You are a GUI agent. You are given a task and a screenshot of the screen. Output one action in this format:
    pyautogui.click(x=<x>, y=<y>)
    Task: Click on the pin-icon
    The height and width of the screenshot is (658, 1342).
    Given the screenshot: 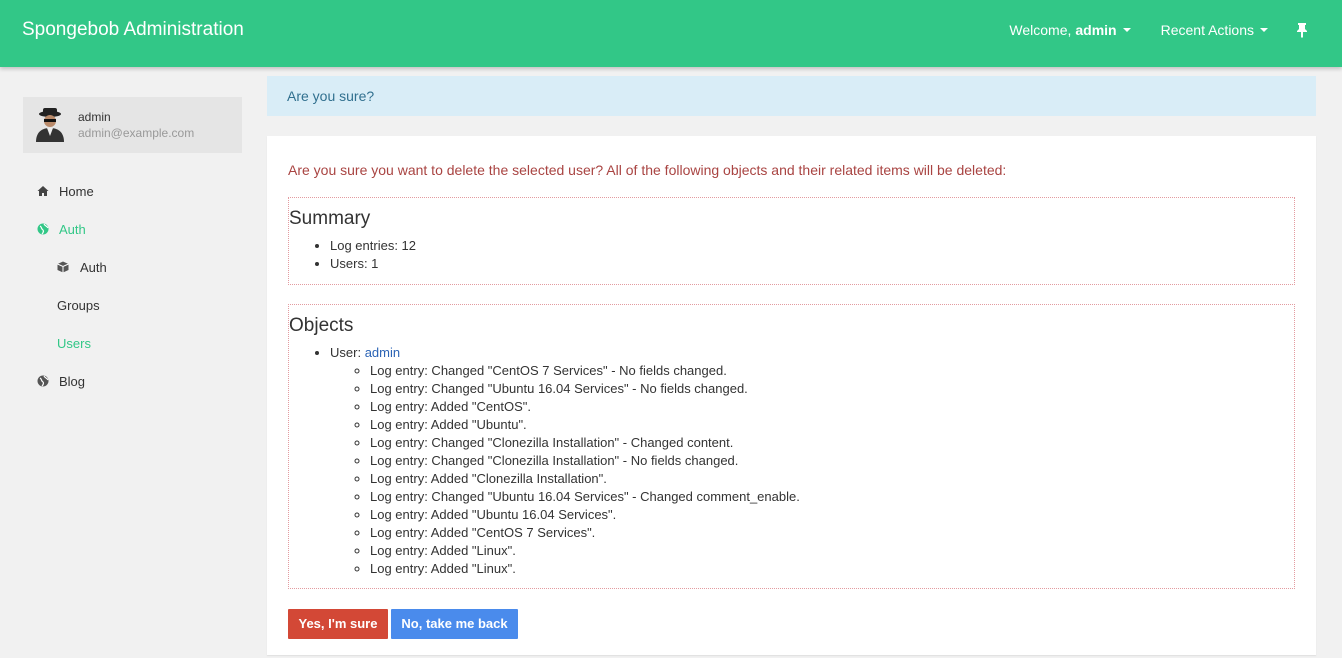 What is the action you would take?
    pyautogui.click(x=1302, y=30)
    